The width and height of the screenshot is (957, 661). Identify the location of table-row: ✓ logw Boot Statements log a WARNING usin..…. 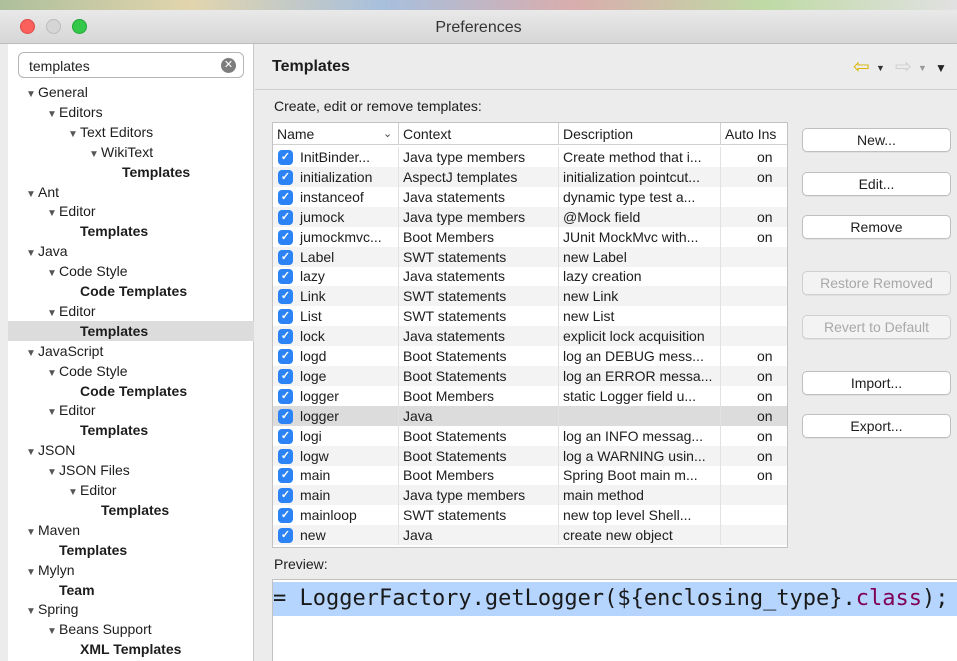
(530, 455).